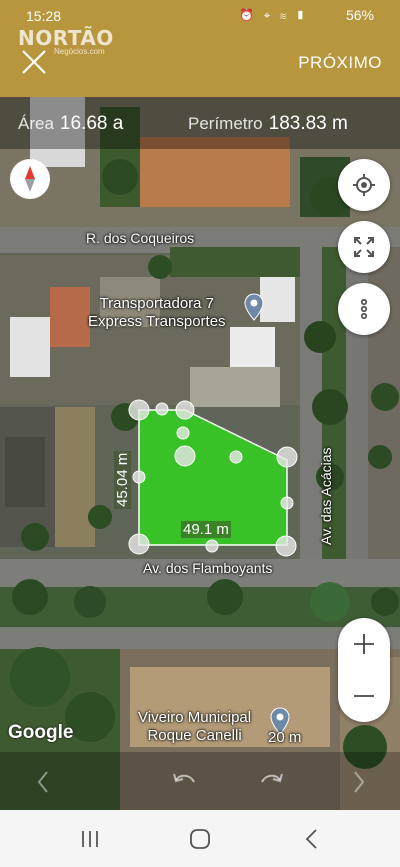 The width and height of the screenshot is (400, 867). What do you see at coordinates (36, 123) in the screenshot?
I see `area-label: Área` at bounding box center [36, 123].